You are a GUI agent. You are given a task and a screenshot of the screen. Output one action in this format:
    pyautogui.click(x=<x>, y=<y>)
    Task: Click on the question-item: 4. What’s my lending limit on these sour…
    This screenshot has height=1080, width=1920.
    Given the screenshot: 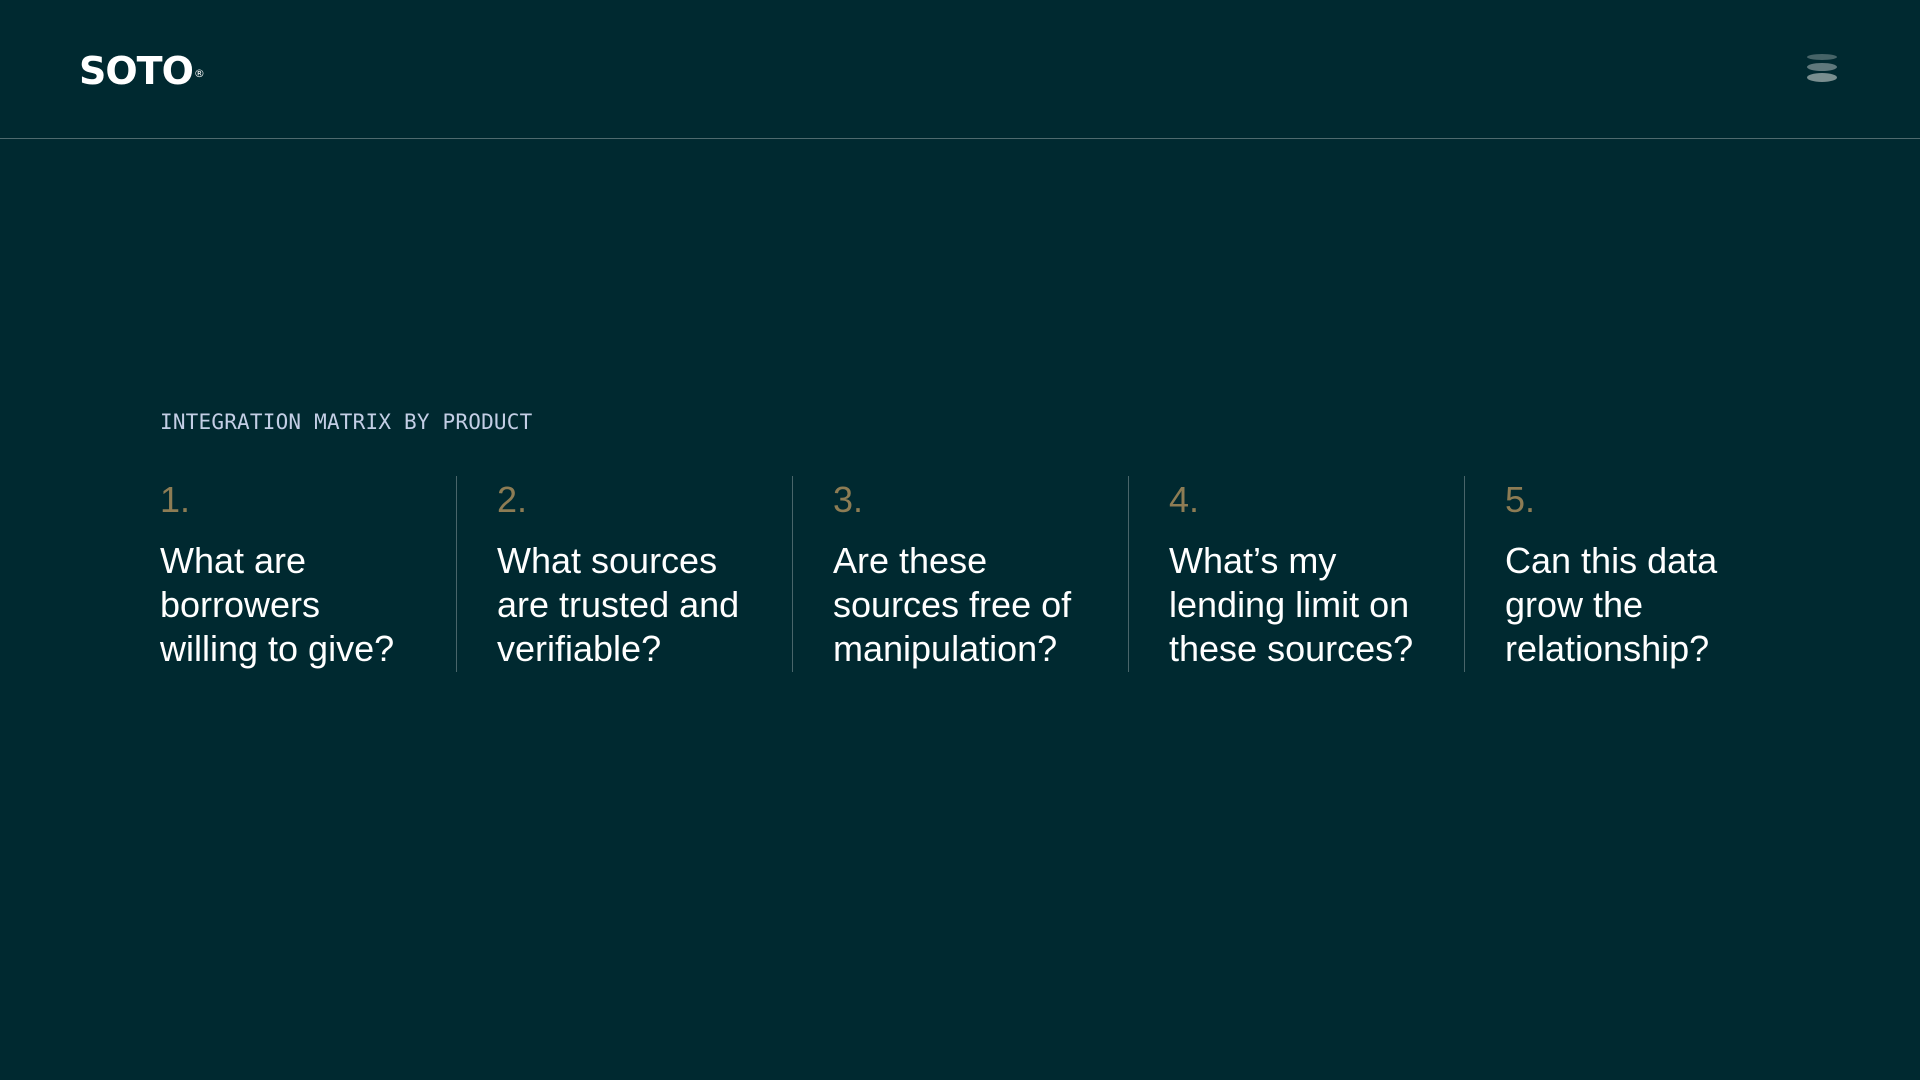 What is the action you would take?
    pyautogui.click(x=1296, y=574)
    